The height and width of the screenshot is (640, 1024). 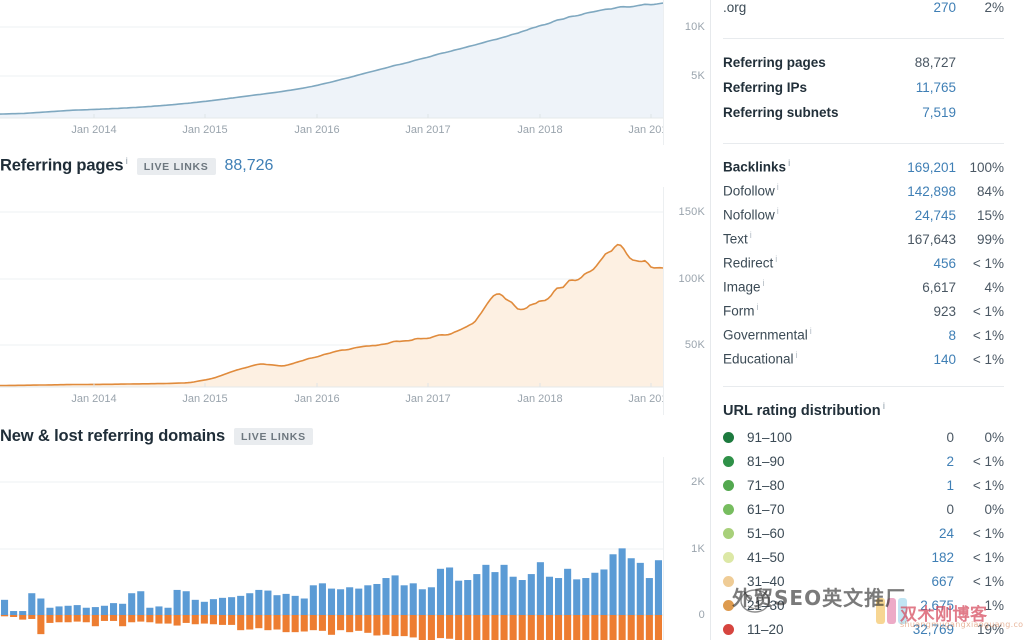 I want to click on backlink-value: 167,643, so click(x=919, y=239).